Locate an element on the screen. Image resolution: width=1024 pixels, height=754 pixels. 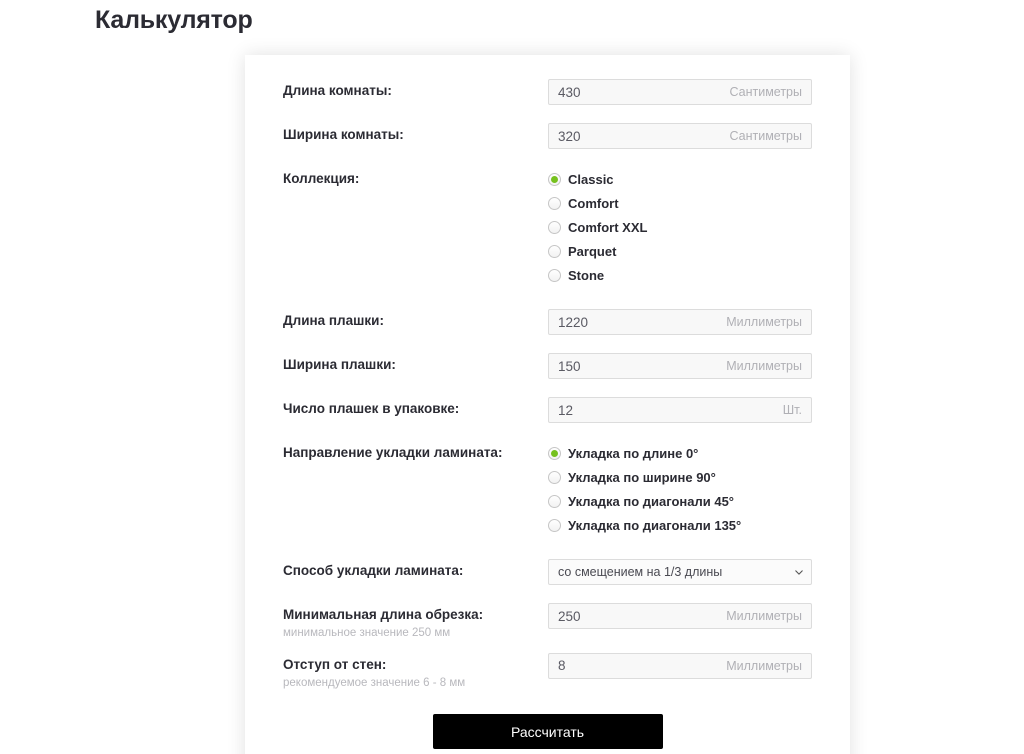
label-plank-width: Ширина плашки: is located at coordinates (339, 364).